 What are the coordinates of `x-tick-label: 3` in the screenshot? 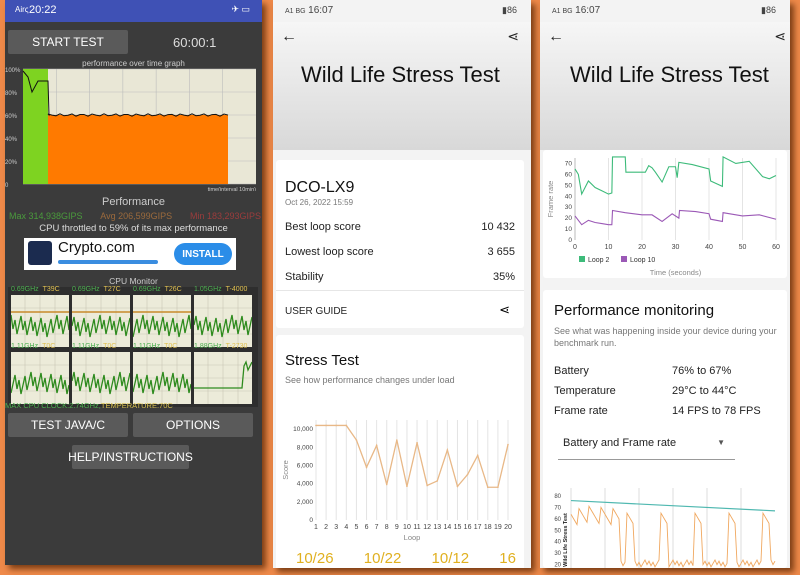 It's located at (336, 527).